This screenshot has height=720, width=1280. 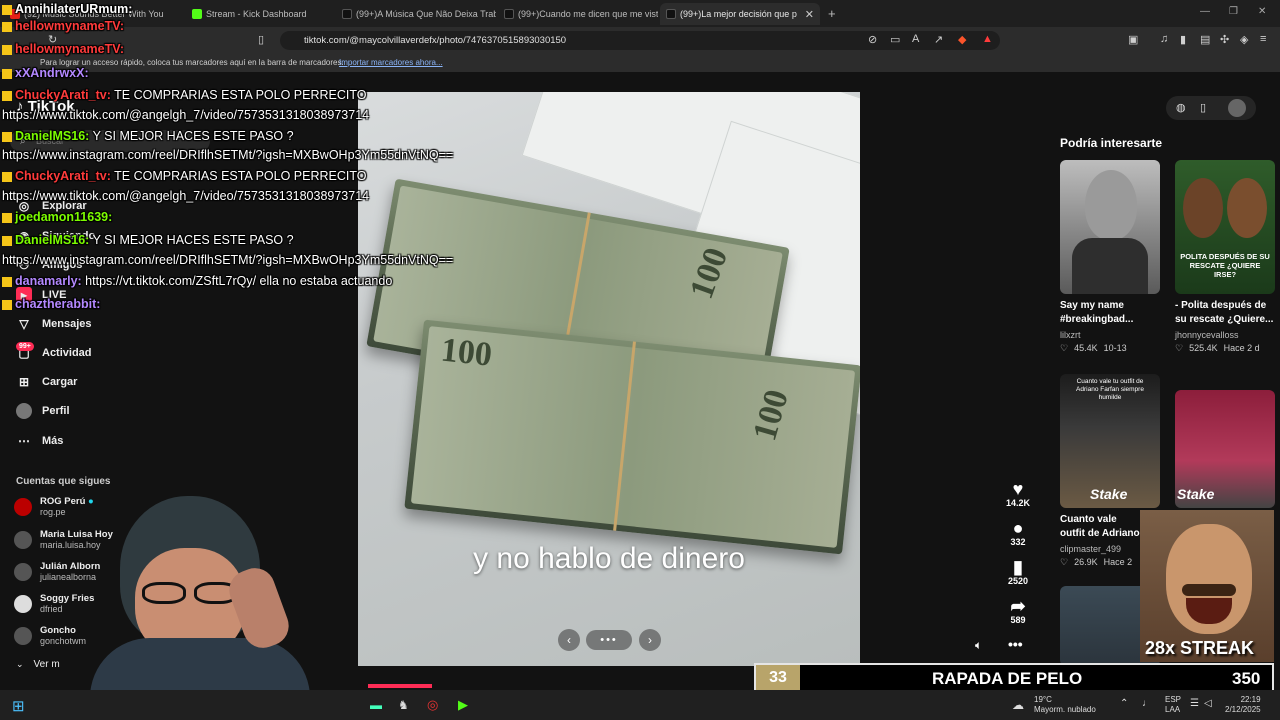 I want to click on like-button: ♥ 14.2K, so click(x=1018, y=494).